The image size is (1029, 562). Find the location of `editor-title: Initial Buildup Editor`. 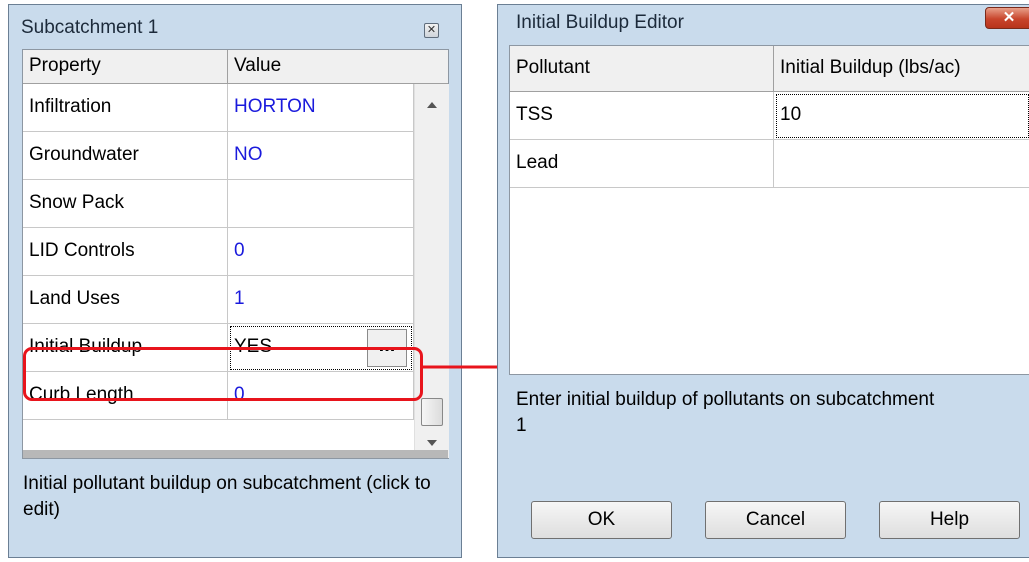

editor-title: Initial Buildup Editor is located at coordinates (600, 22).